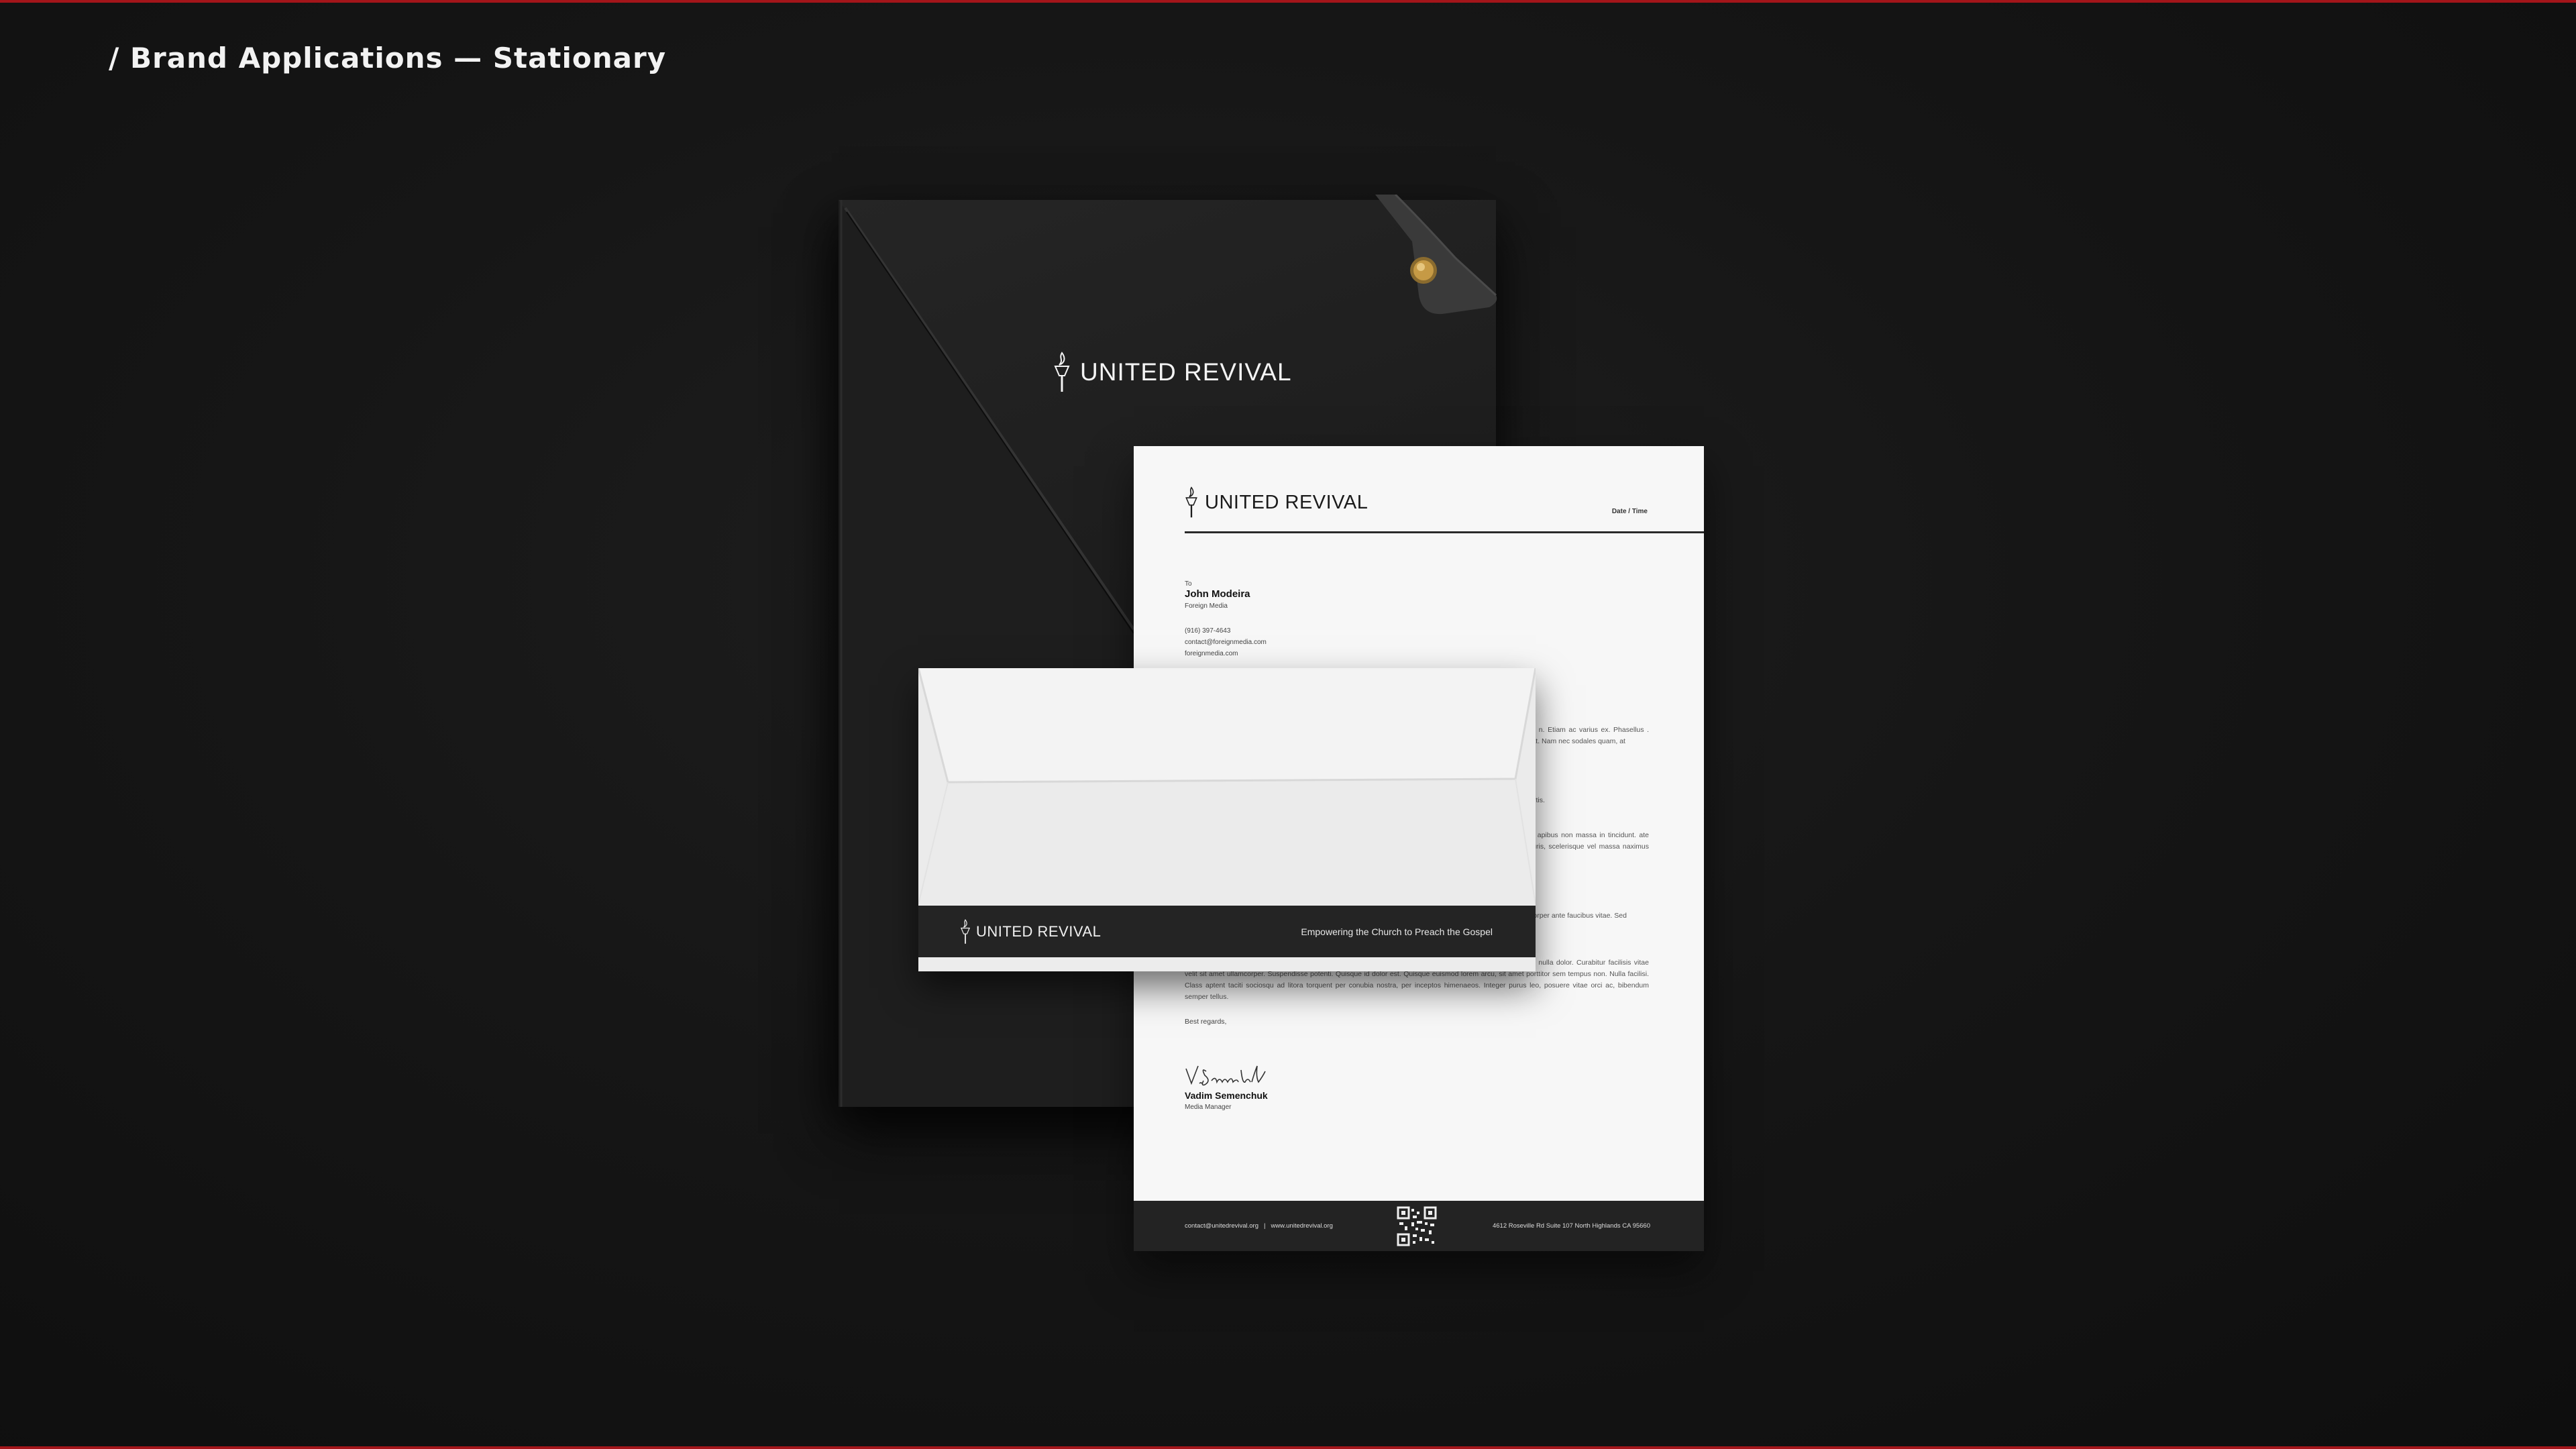 This screenshot has width=2576, height=1449. I want to click on page-heading: / Brand Applications — Stationary, so click(388, 58).